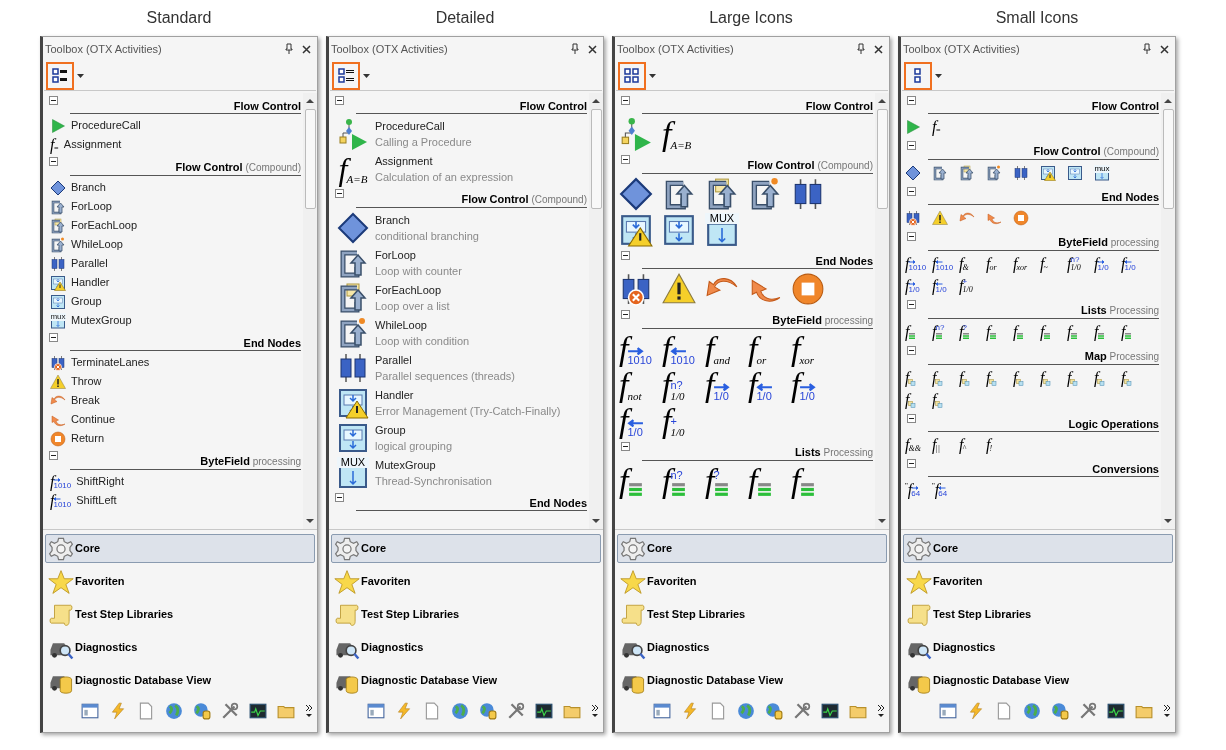 The image size is (1226, 750). What do you see at coordinates (459, 133) in the screenshot?
I see `toolbox-item: ProcedureCall Calling a Procedure` at bounding box center [459, 133].